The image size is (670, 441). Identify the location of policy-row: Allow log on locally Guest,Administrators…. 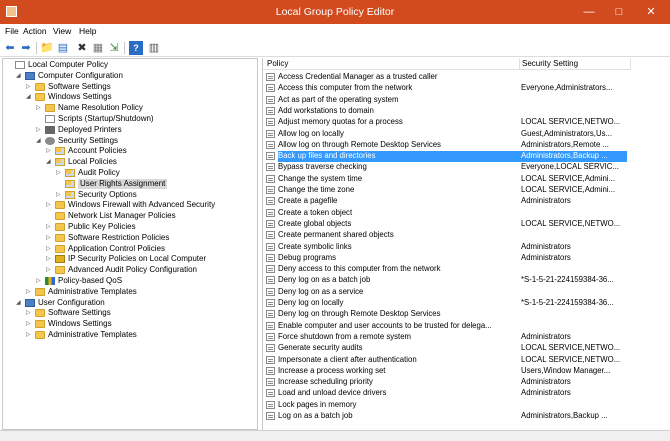
(466, 134).